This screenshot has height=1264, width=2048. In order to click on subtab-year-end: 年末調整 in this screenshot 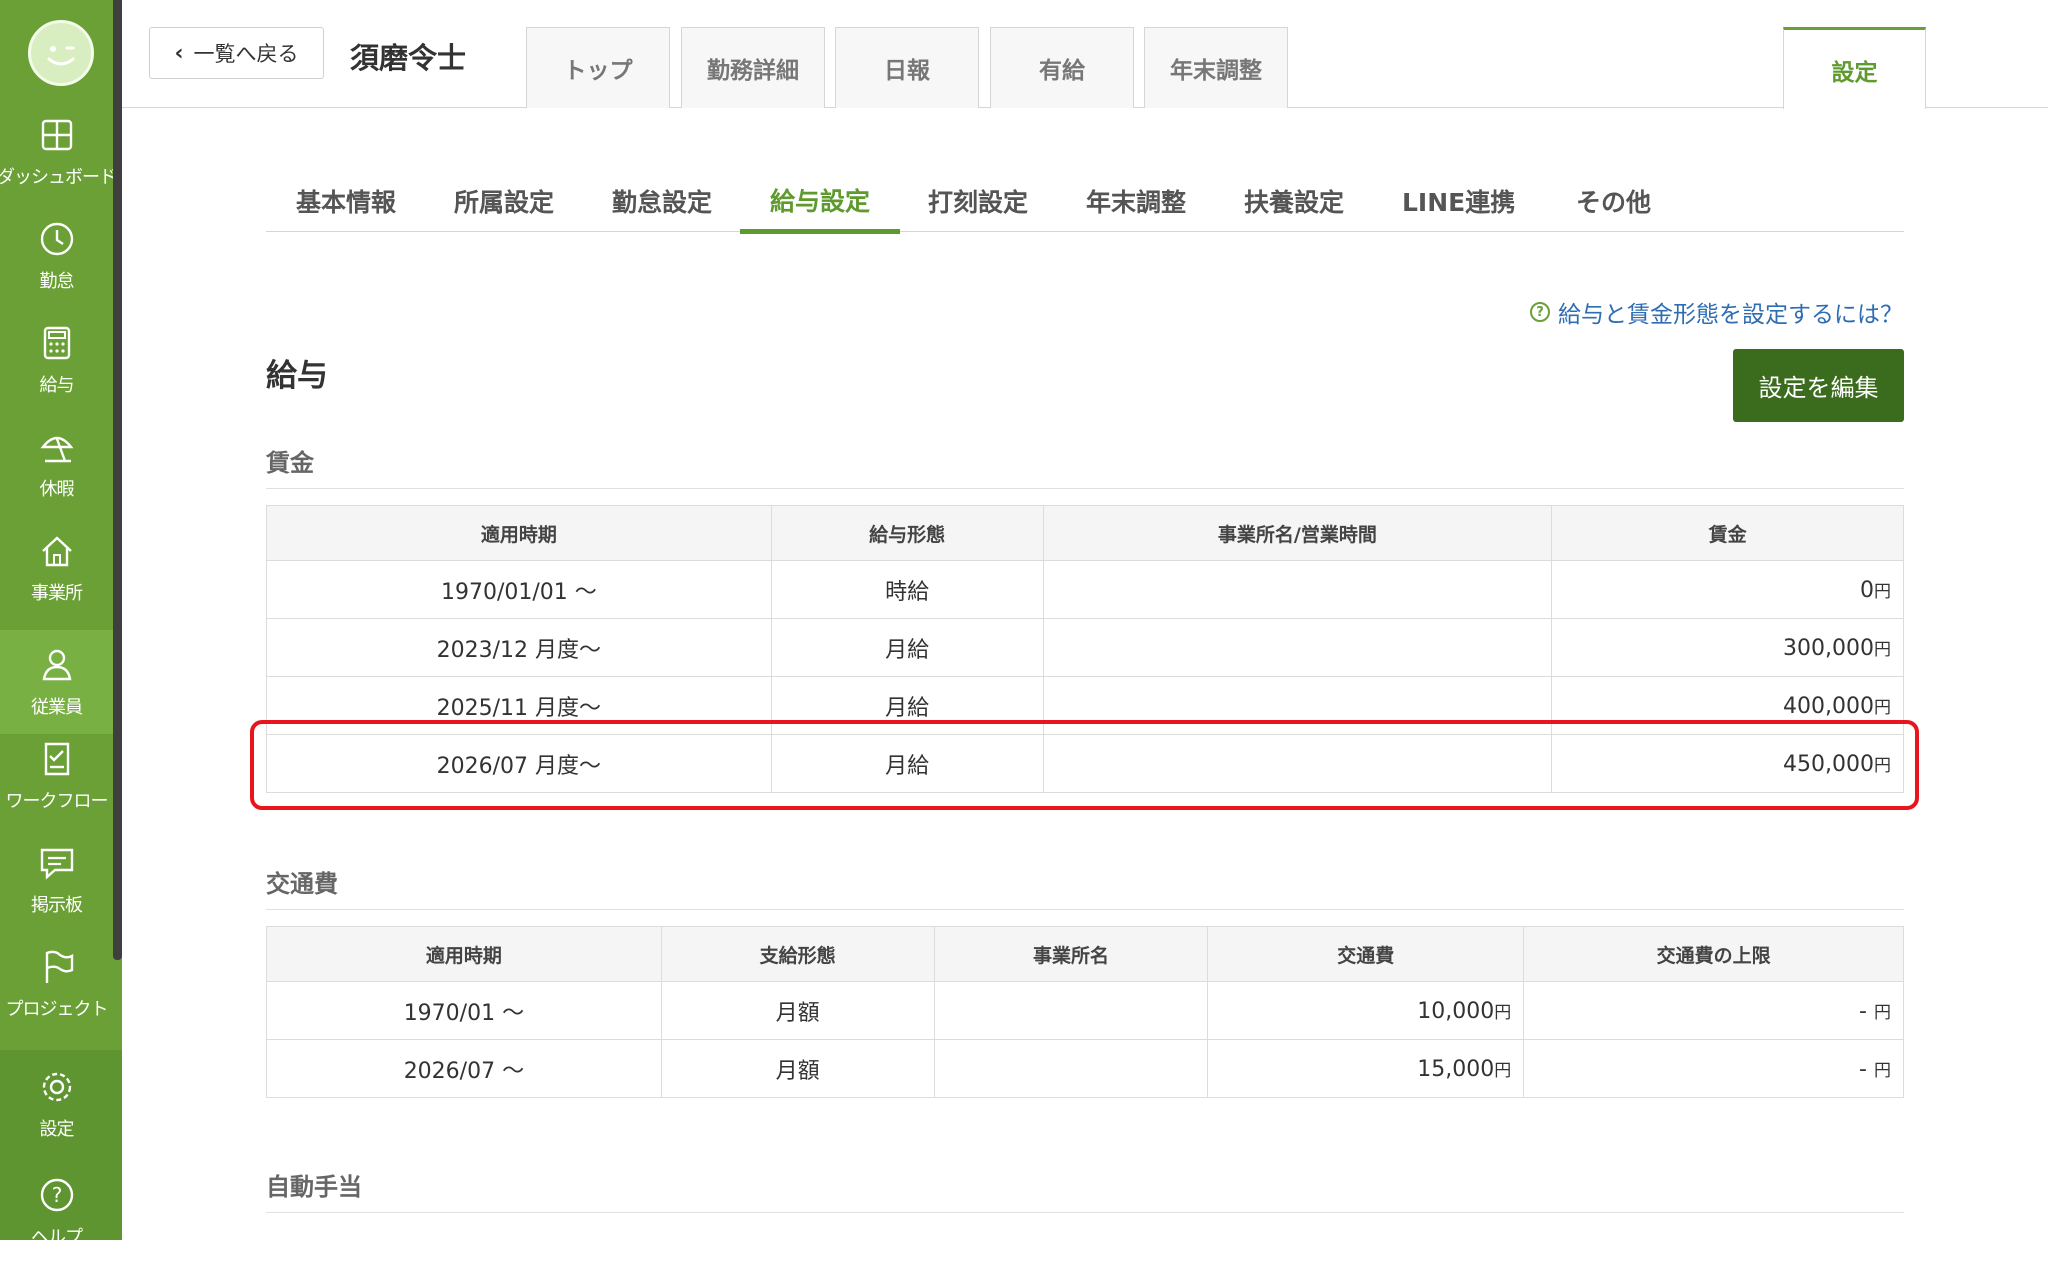, I will do `click(1136, 201)`.